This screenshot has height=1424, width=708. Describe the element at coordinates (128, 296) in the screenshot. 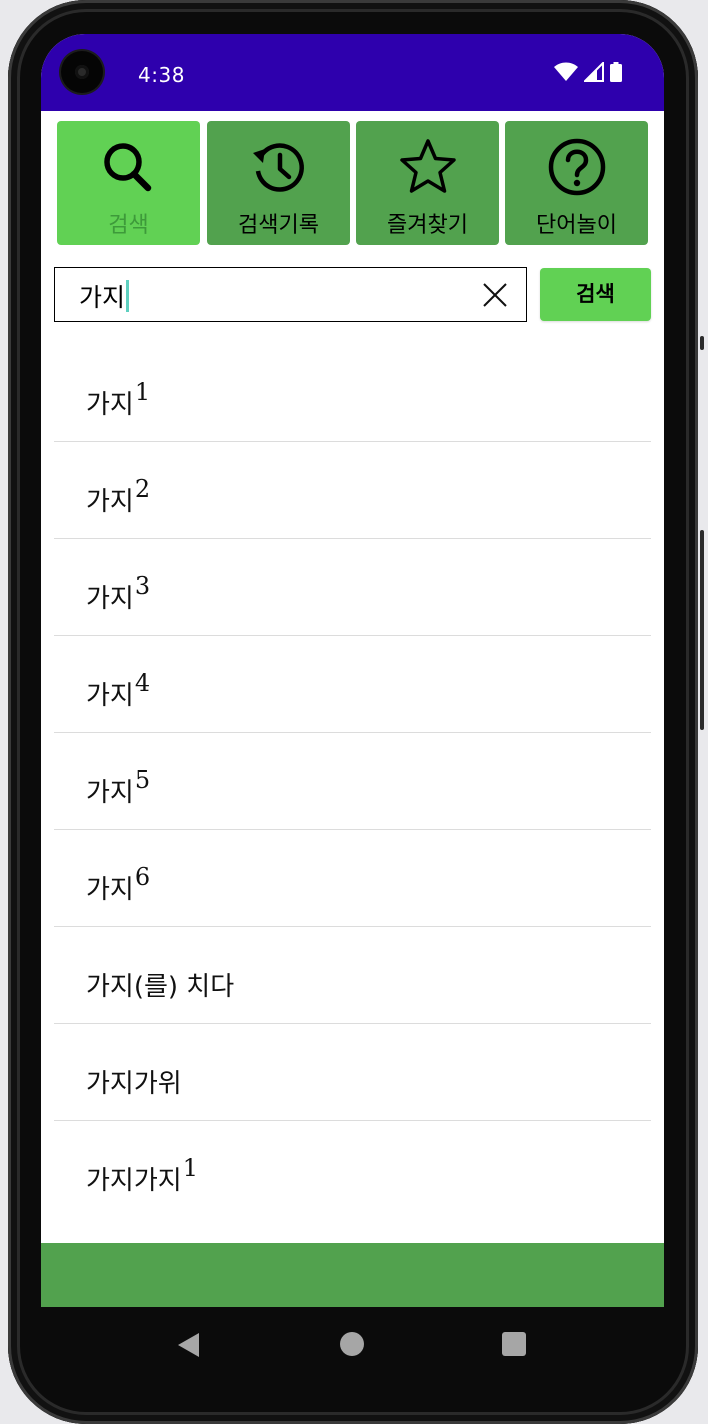

I see `text-cursor` at that location.